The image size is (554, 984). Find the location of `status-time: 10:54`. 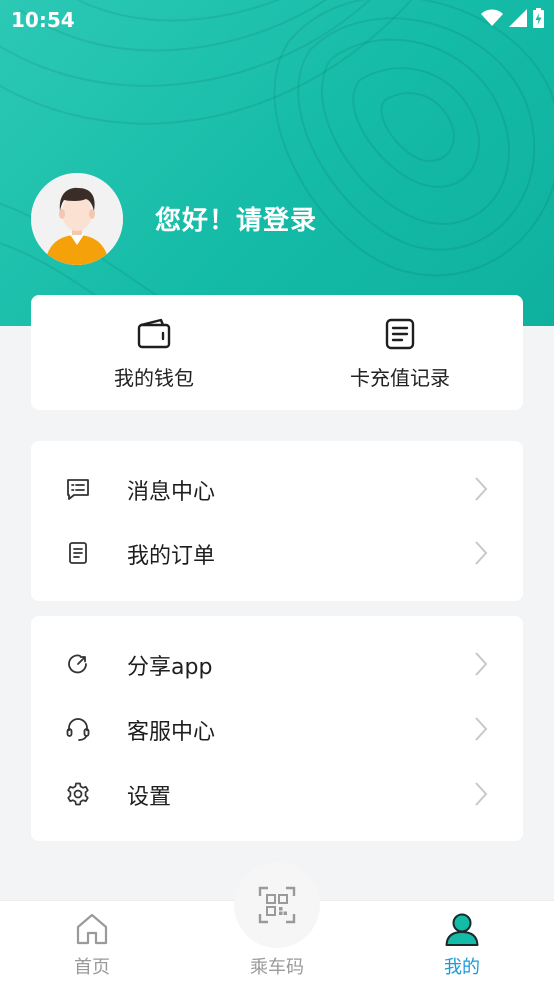

status-time: 10:54 is located at coordinates (43, 20).